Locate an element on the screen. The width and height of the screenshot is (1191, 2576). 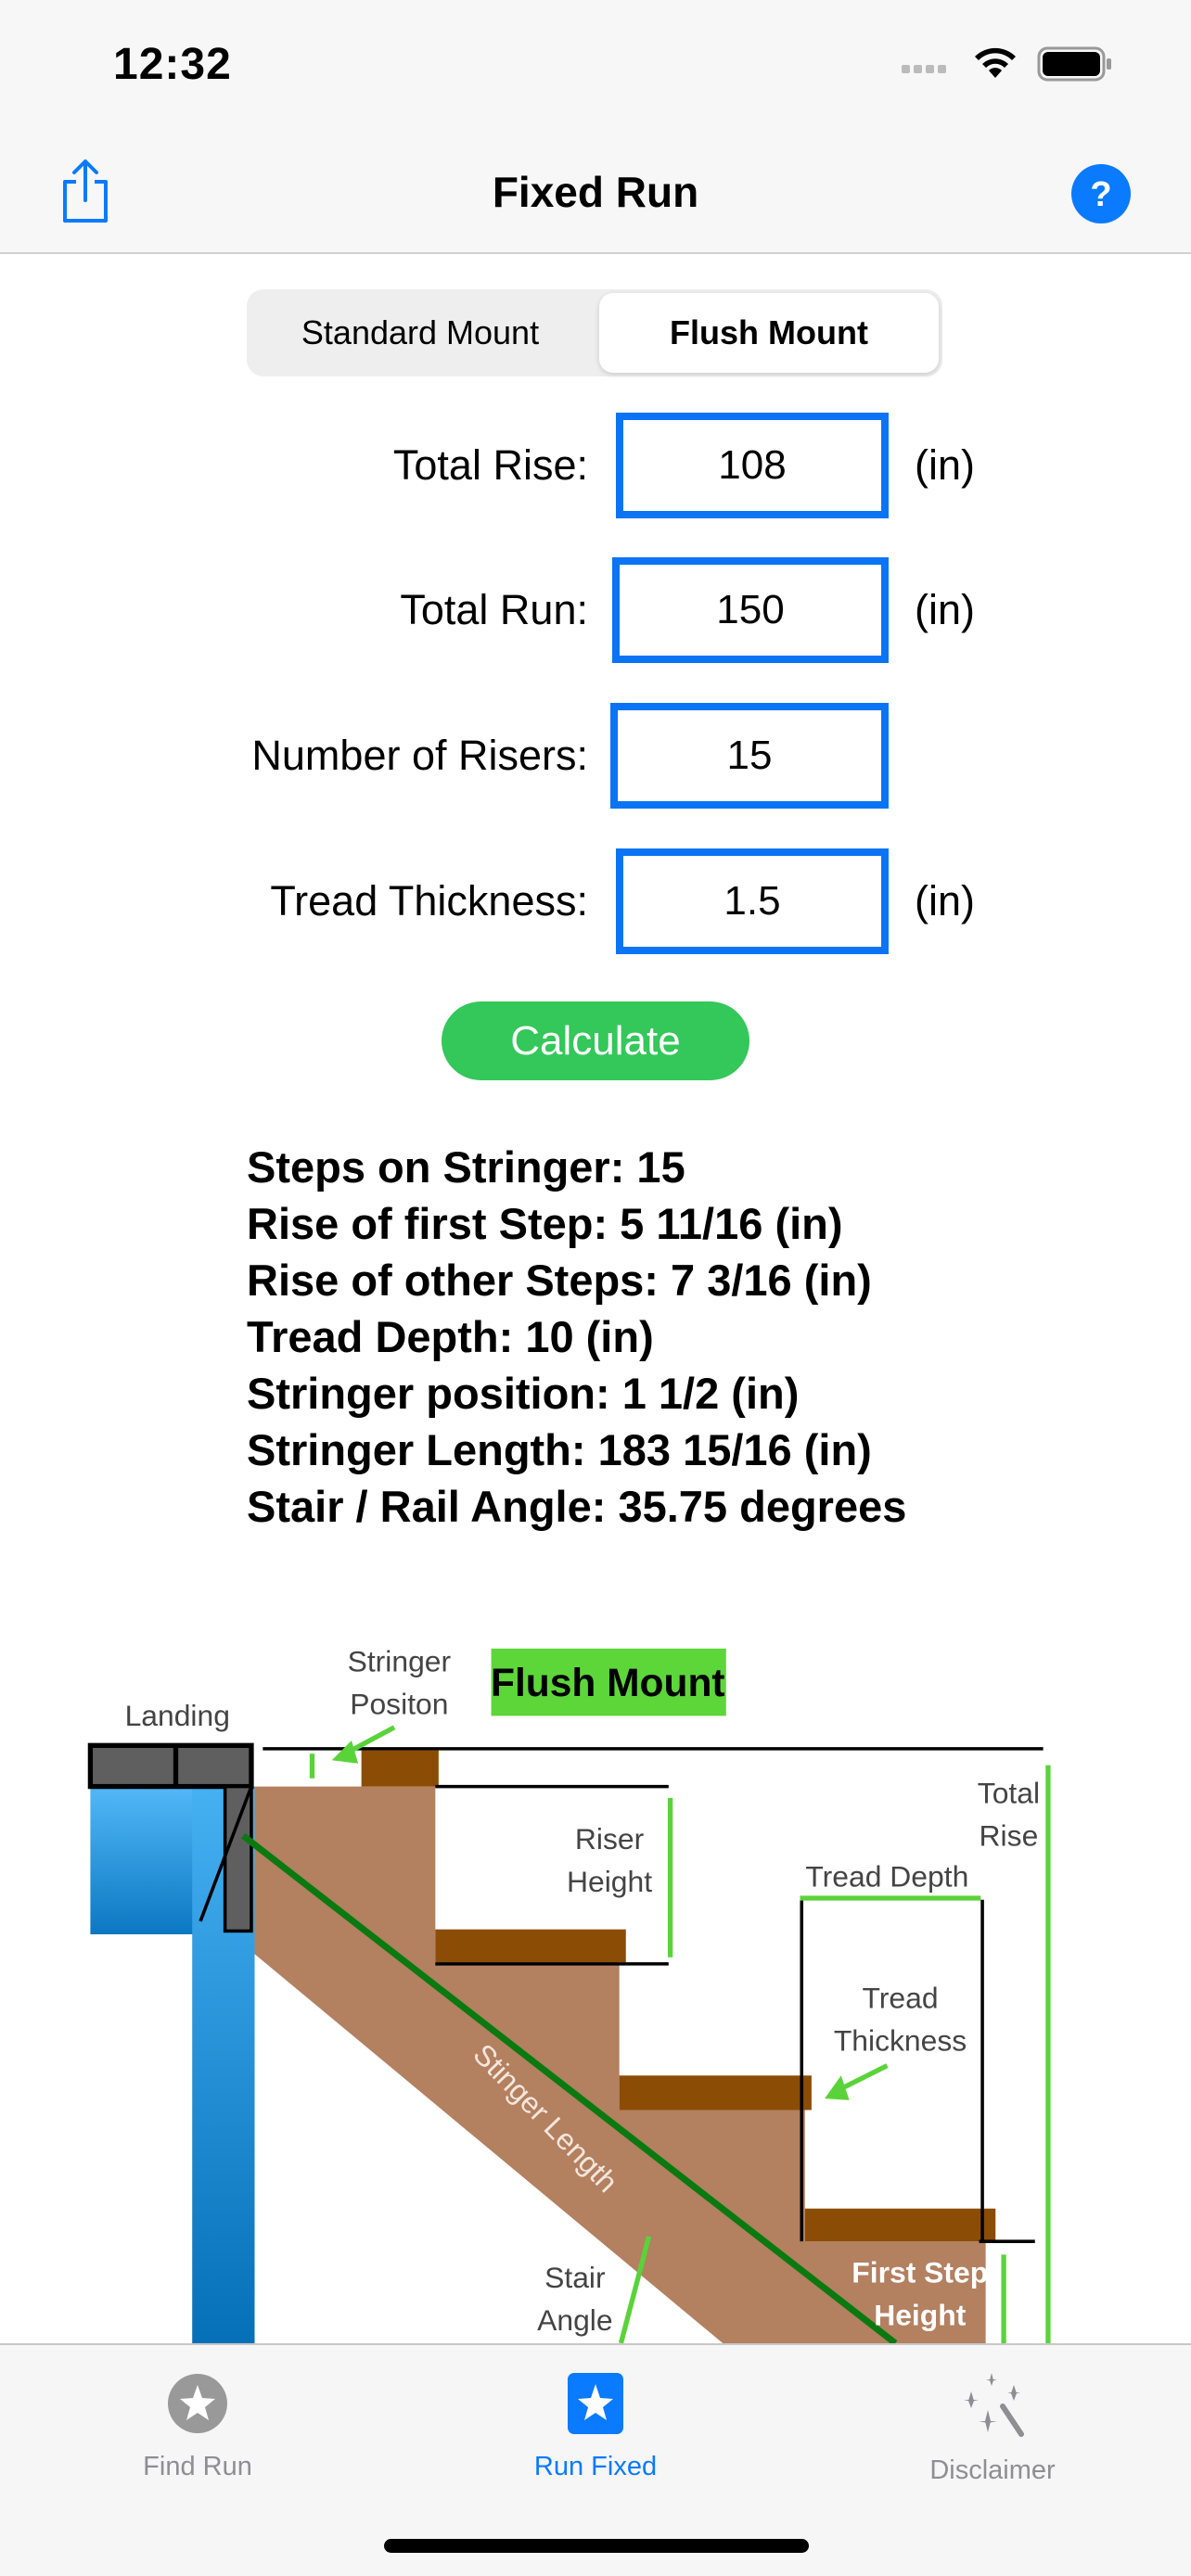
stair-angle-label: Stair is located at coordinates (575, 2277).